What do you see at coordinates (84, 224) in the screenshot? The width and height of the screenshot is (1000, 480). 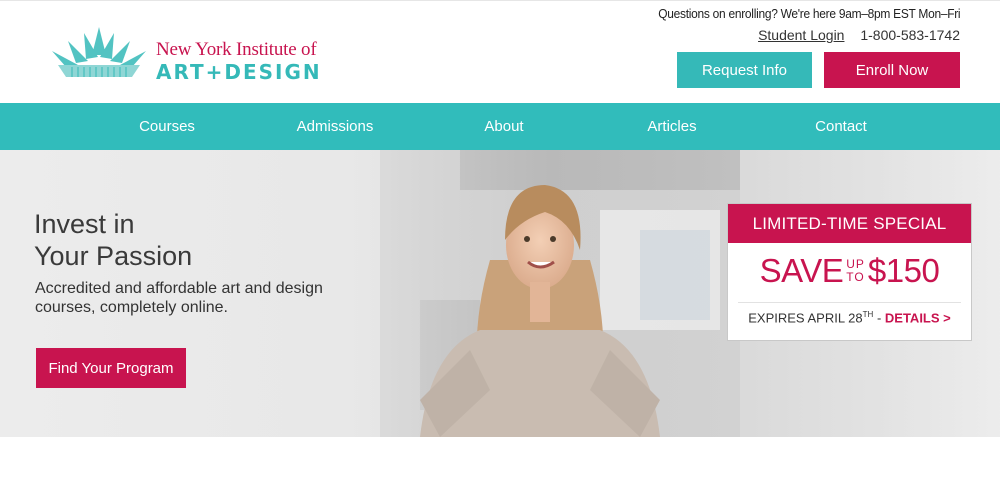 I see `hero-title-line1: Invest in` at bounding box center [84, 224].